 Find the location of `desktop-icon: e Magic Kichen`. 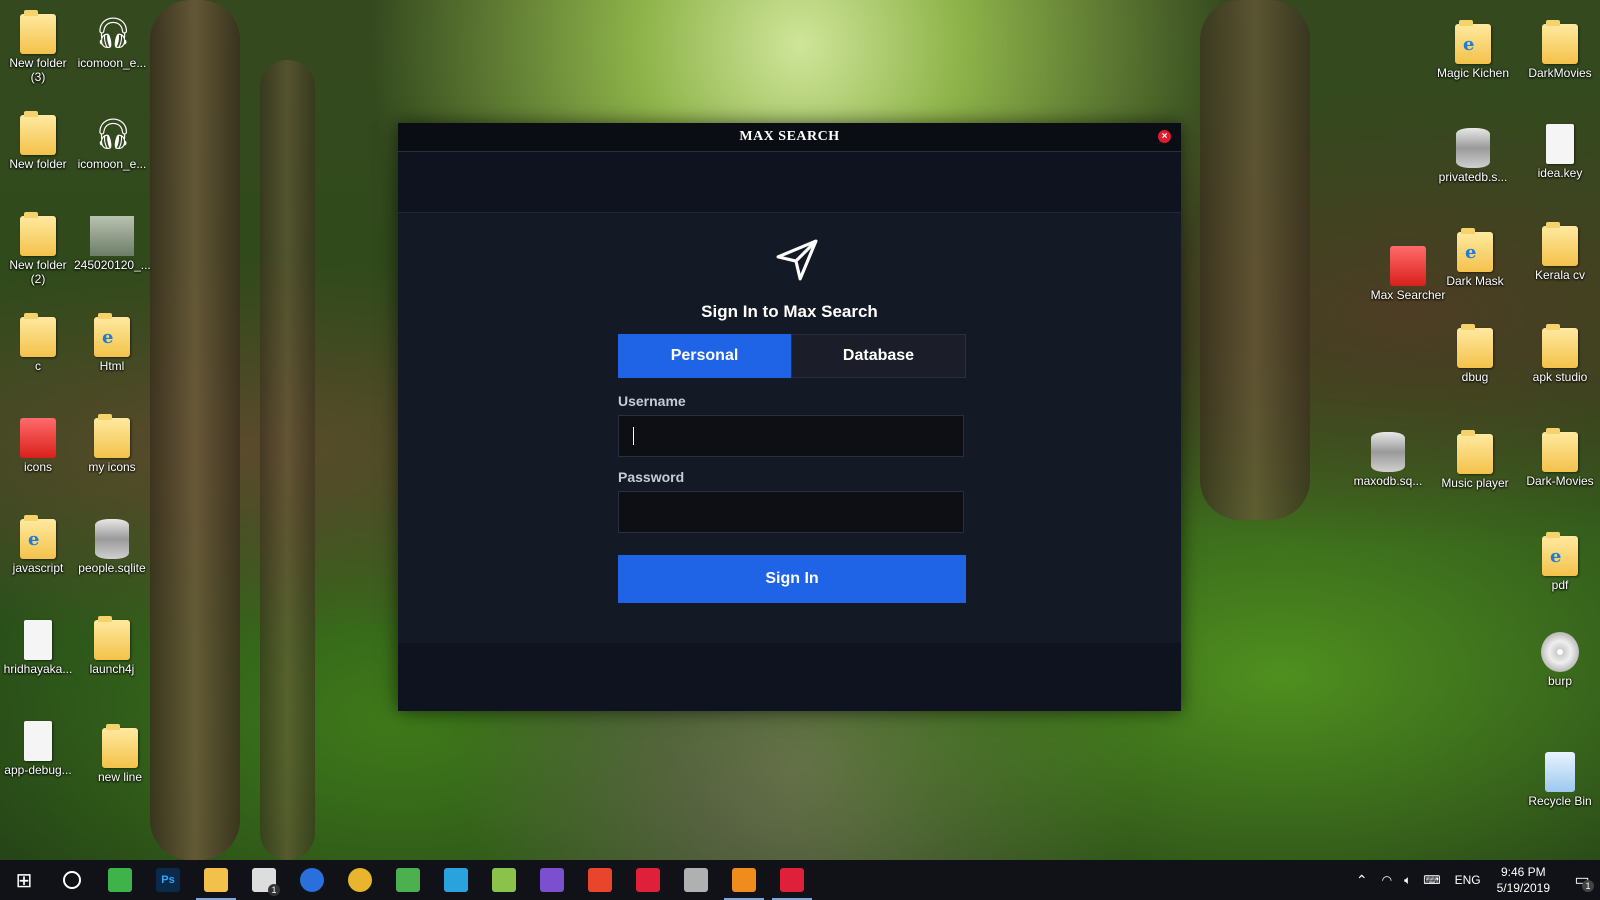

desktop-icon: e Magic Kichen is located at coordinates (1473, 50).